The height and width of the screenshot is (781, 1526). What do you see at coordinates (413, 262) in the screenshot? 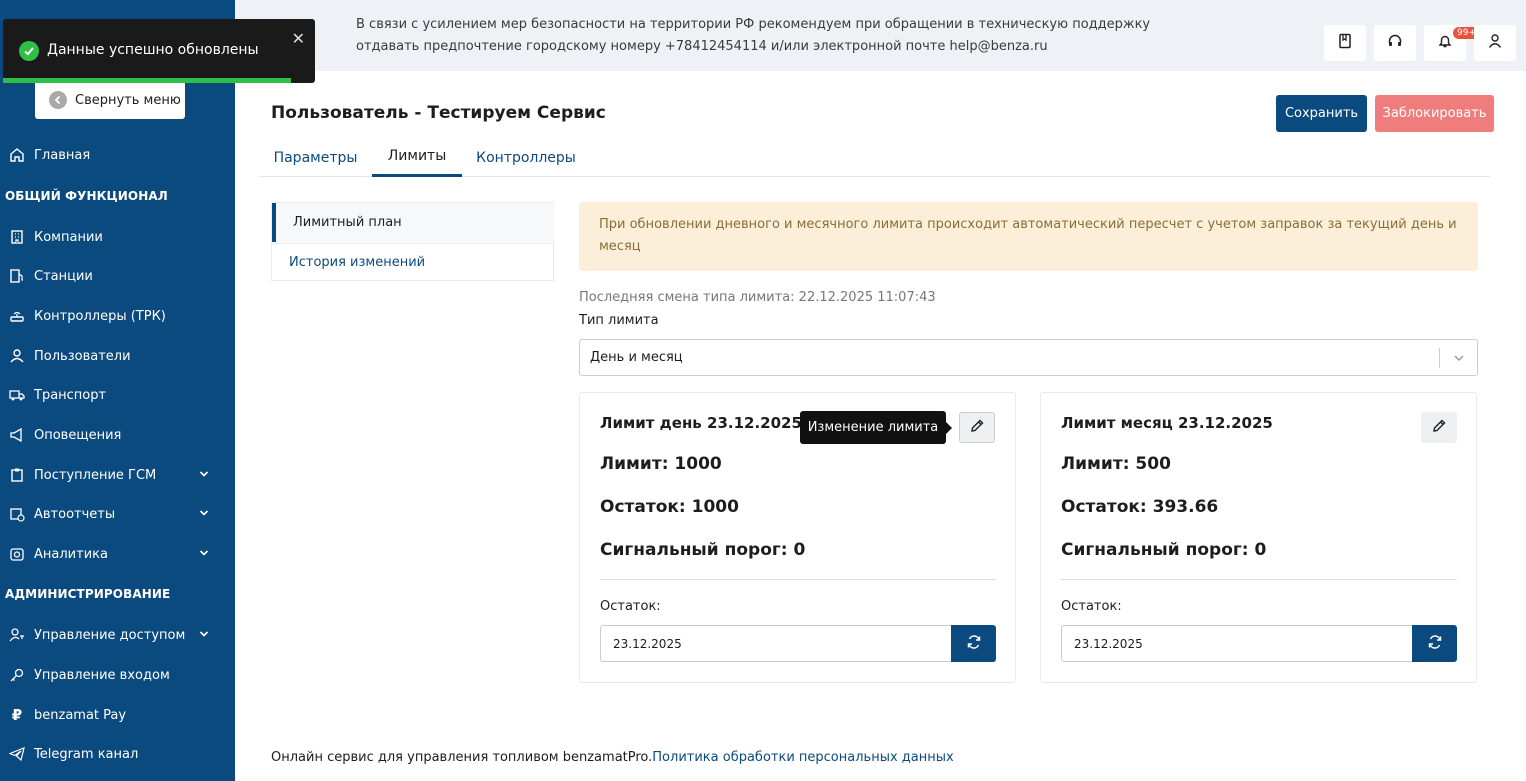
I see `subnav-history: История изменений` at bounding box center [413, 262].